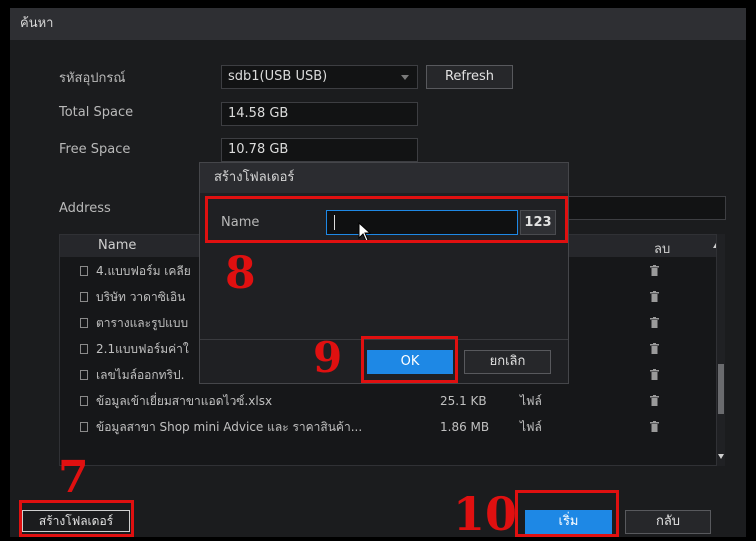 Image resolution: width=756 pixels, height=541 pixels. What do you see at coordinates (567, 513) in the screenshot?
I see `highlight-start-button` at bounding box center [567, 513].